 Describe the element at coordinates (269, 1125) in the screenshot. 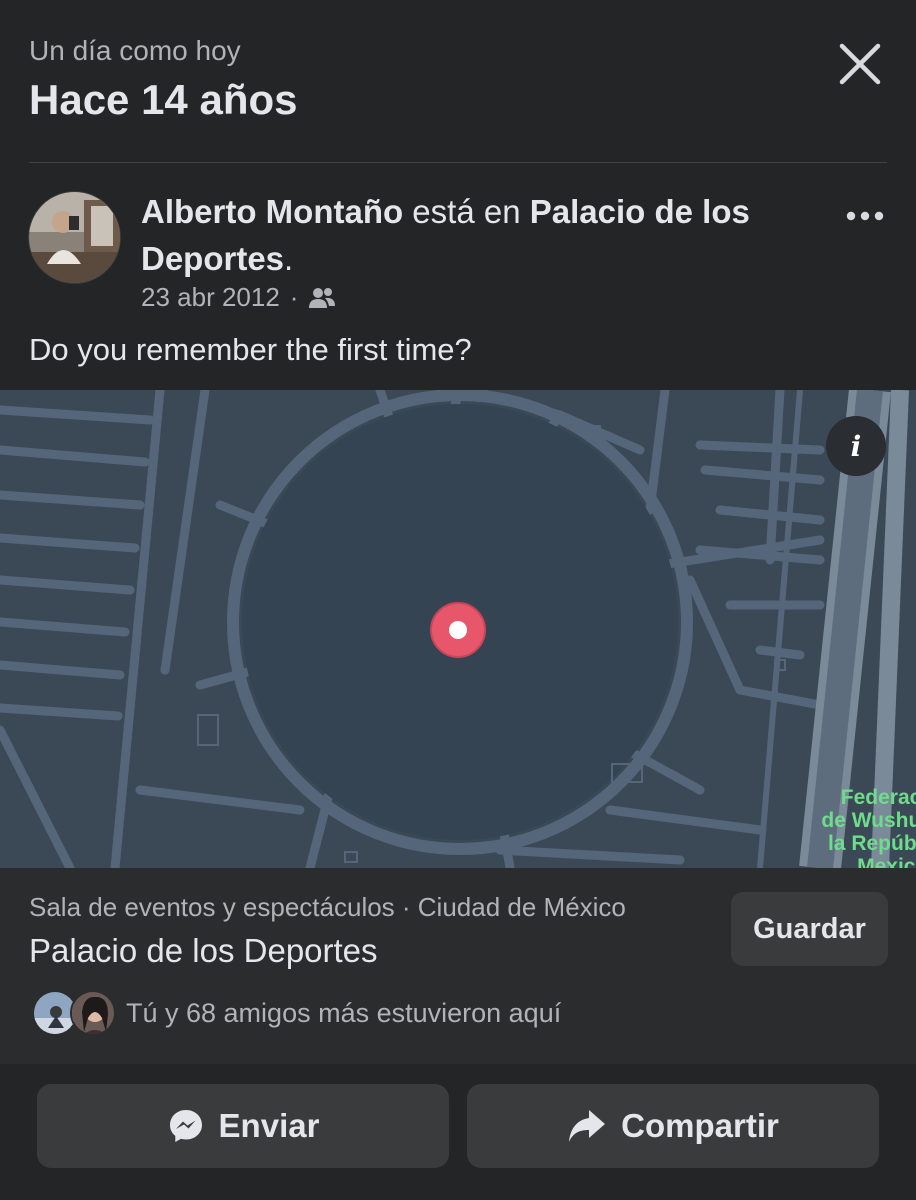

I see `send-label: Enviar` at that location.